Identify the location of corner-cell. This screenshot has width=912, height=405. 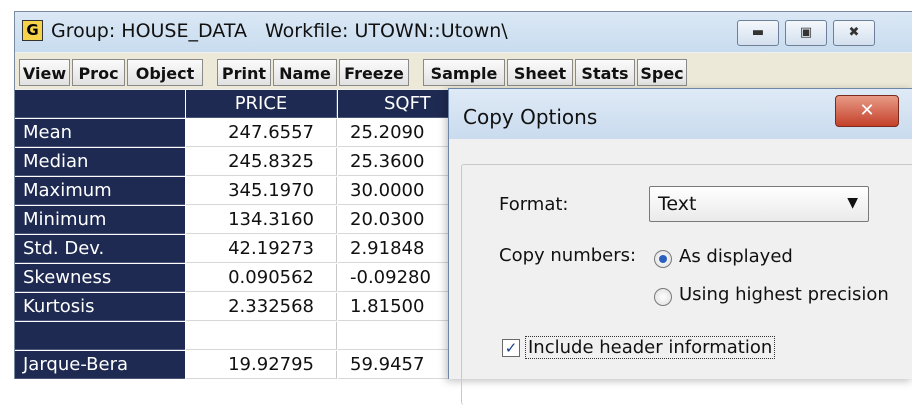
(100, 104).